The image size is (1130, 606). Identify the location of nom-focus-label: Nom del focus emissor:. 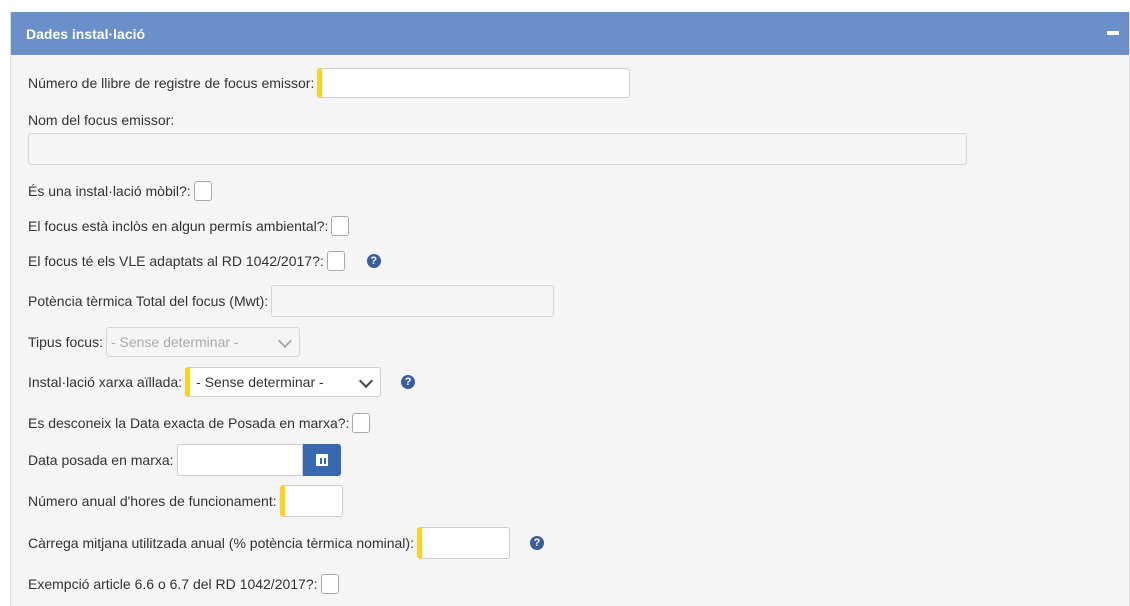
(101, 120).